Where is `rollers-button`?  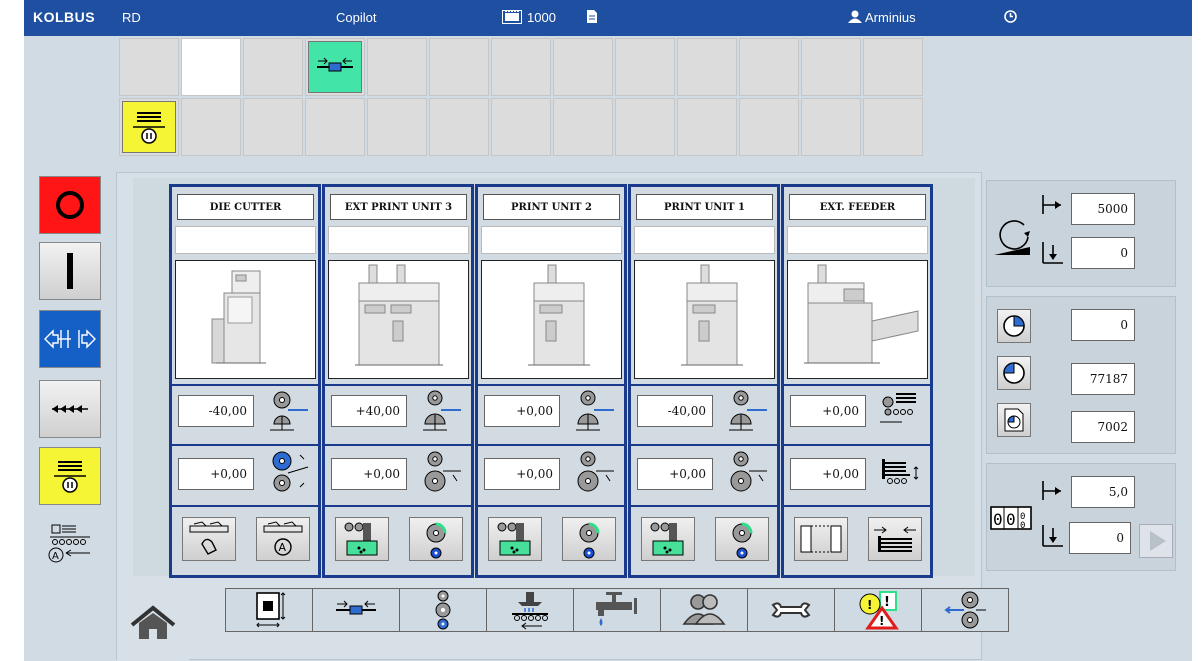
rollers-button is located at coordinates (443, 610).